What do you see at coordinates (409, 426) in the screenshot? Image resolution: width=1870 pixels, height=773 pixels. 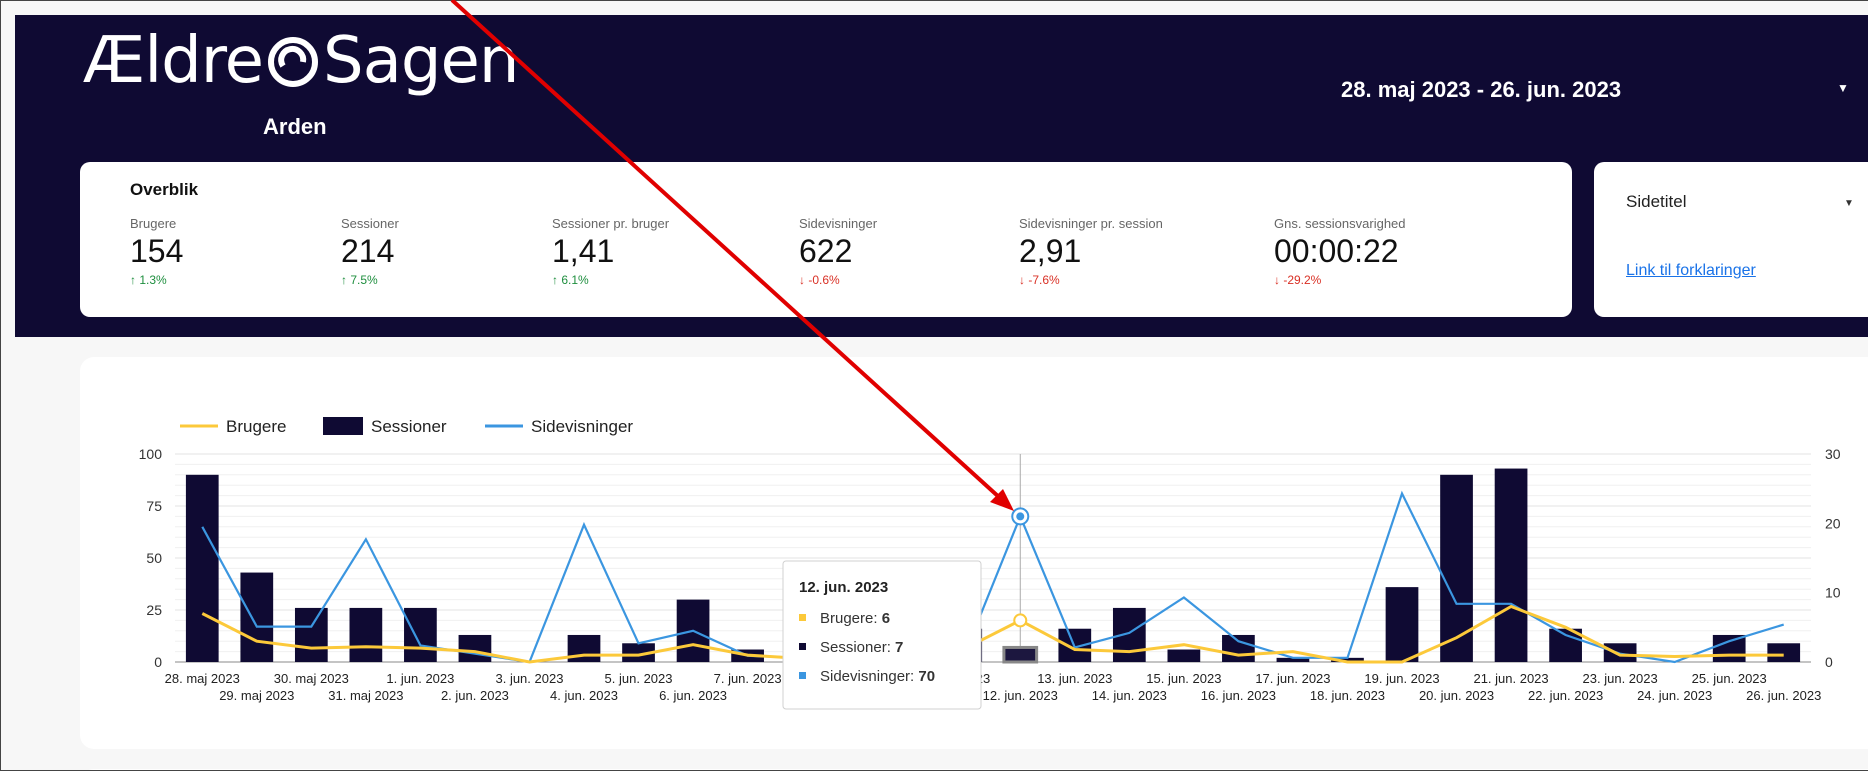 I see `legend-label: Sessioner` at bounding box center [409, 426].